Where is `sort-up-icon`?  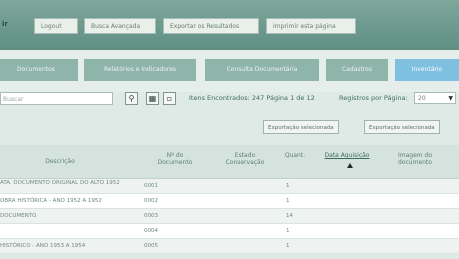 sort-up-icon is located at coordinates (350, 165).